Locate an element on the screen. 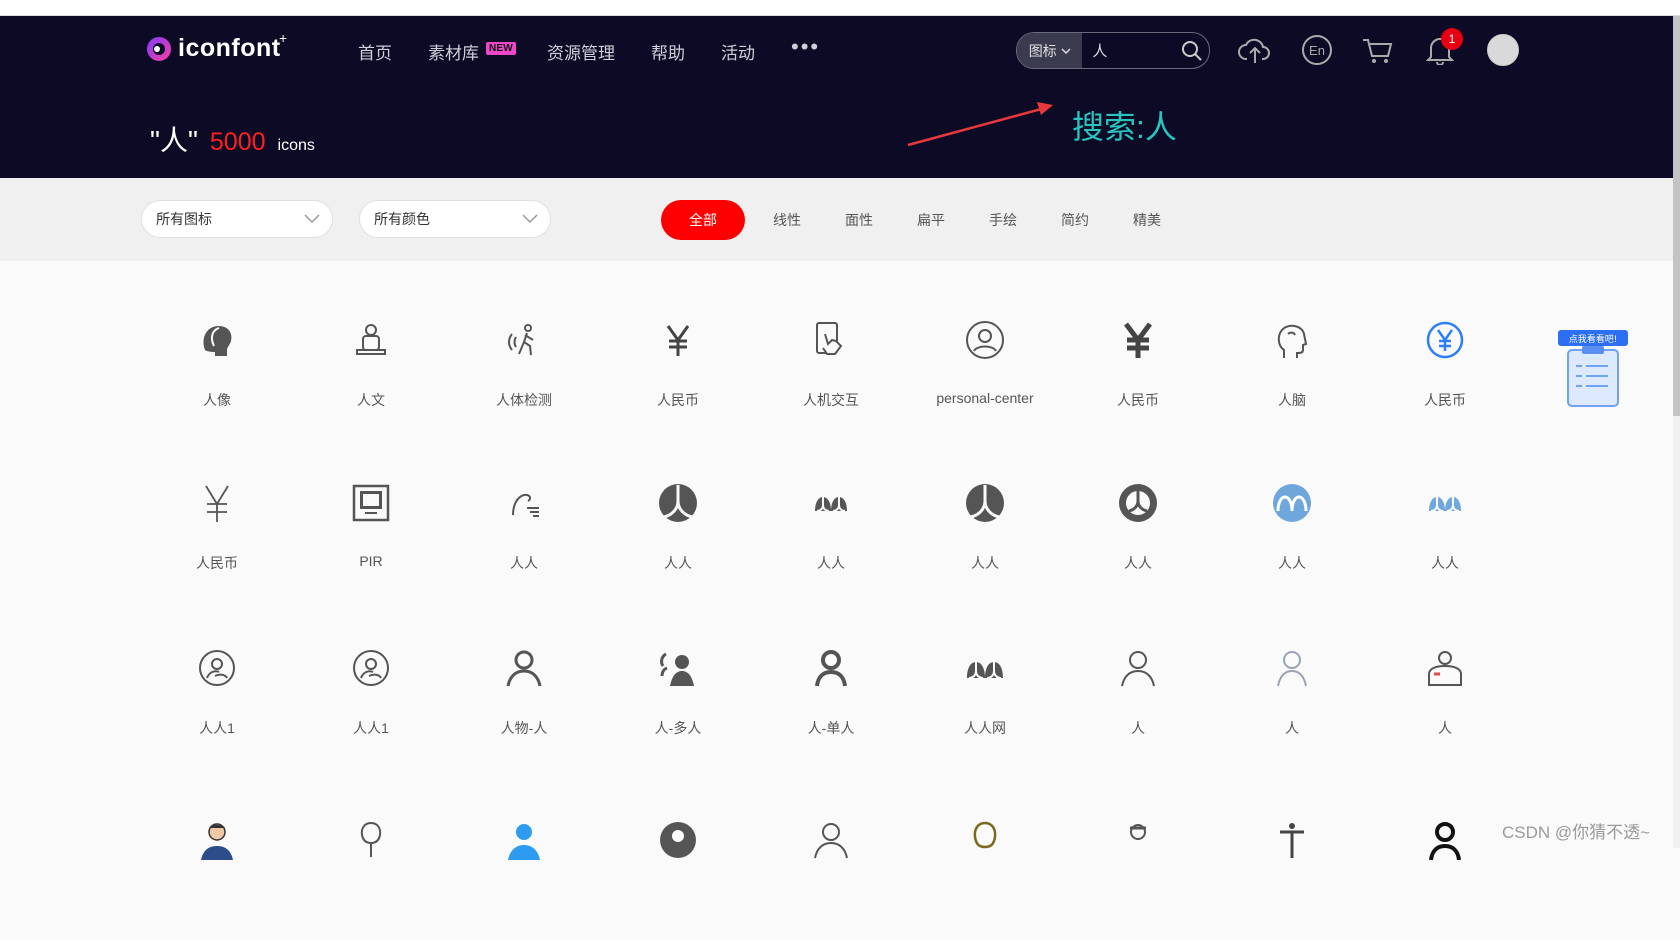  icon-card: 人像 is located at coordinates (217, 380).